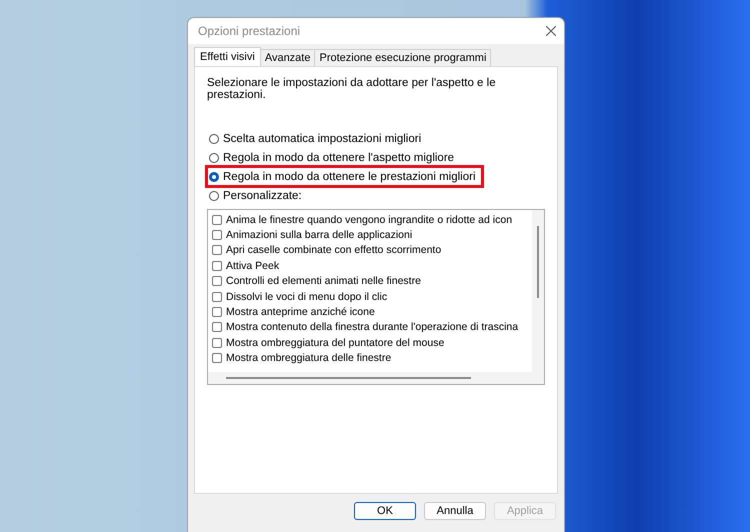  I want to click on tab: Effetti visivi, so click(227, 56).